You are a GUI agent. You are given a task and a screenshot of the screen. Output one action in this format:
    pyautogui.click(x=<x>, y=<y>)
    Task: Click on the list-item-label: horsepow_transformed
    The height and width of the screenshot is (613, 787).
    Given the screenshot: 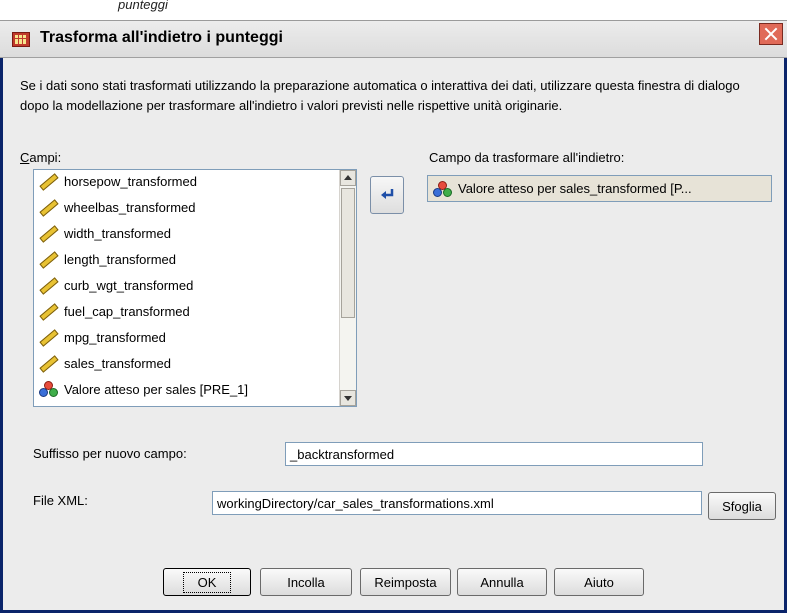 What is the action you would take?
    pyautogui.click(x=130, y=181)
    